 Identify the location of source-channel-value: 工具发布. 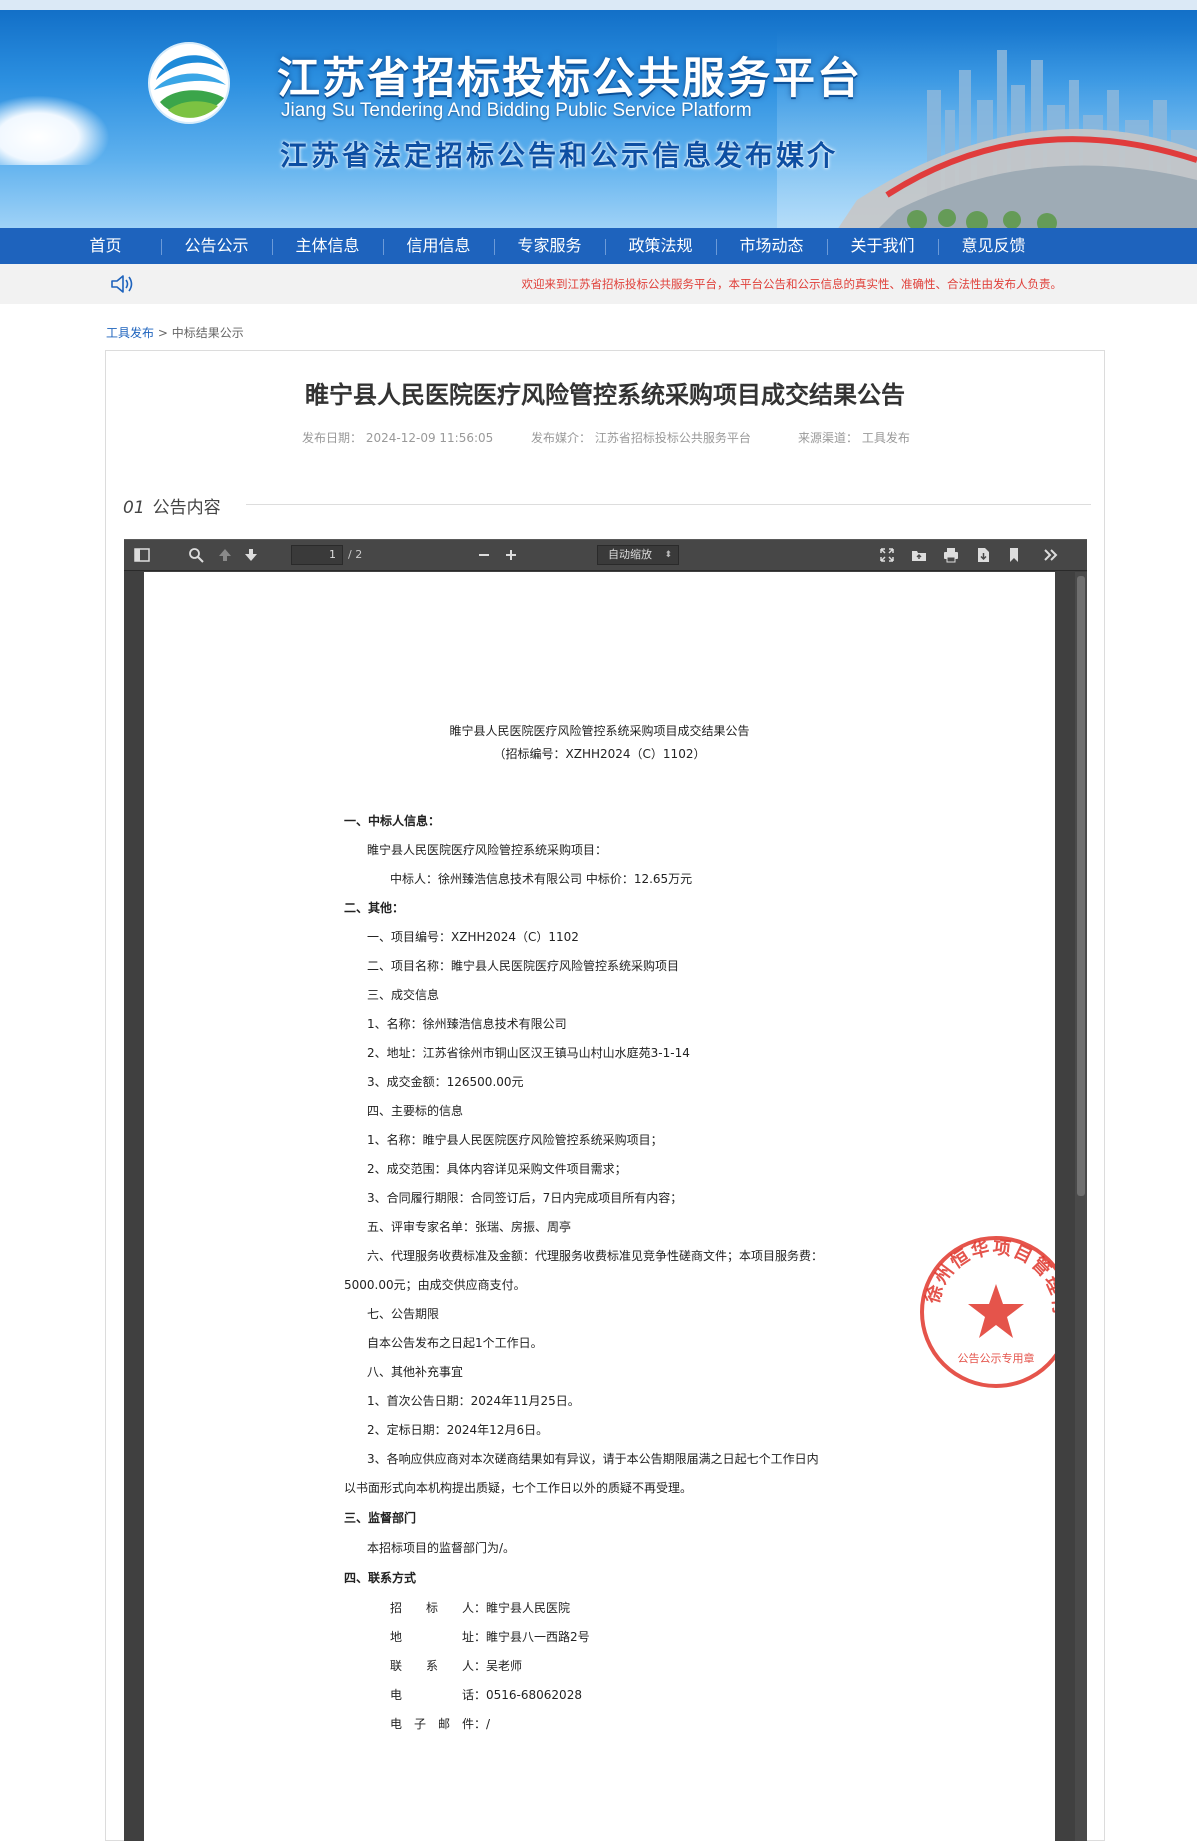
(885, 438).